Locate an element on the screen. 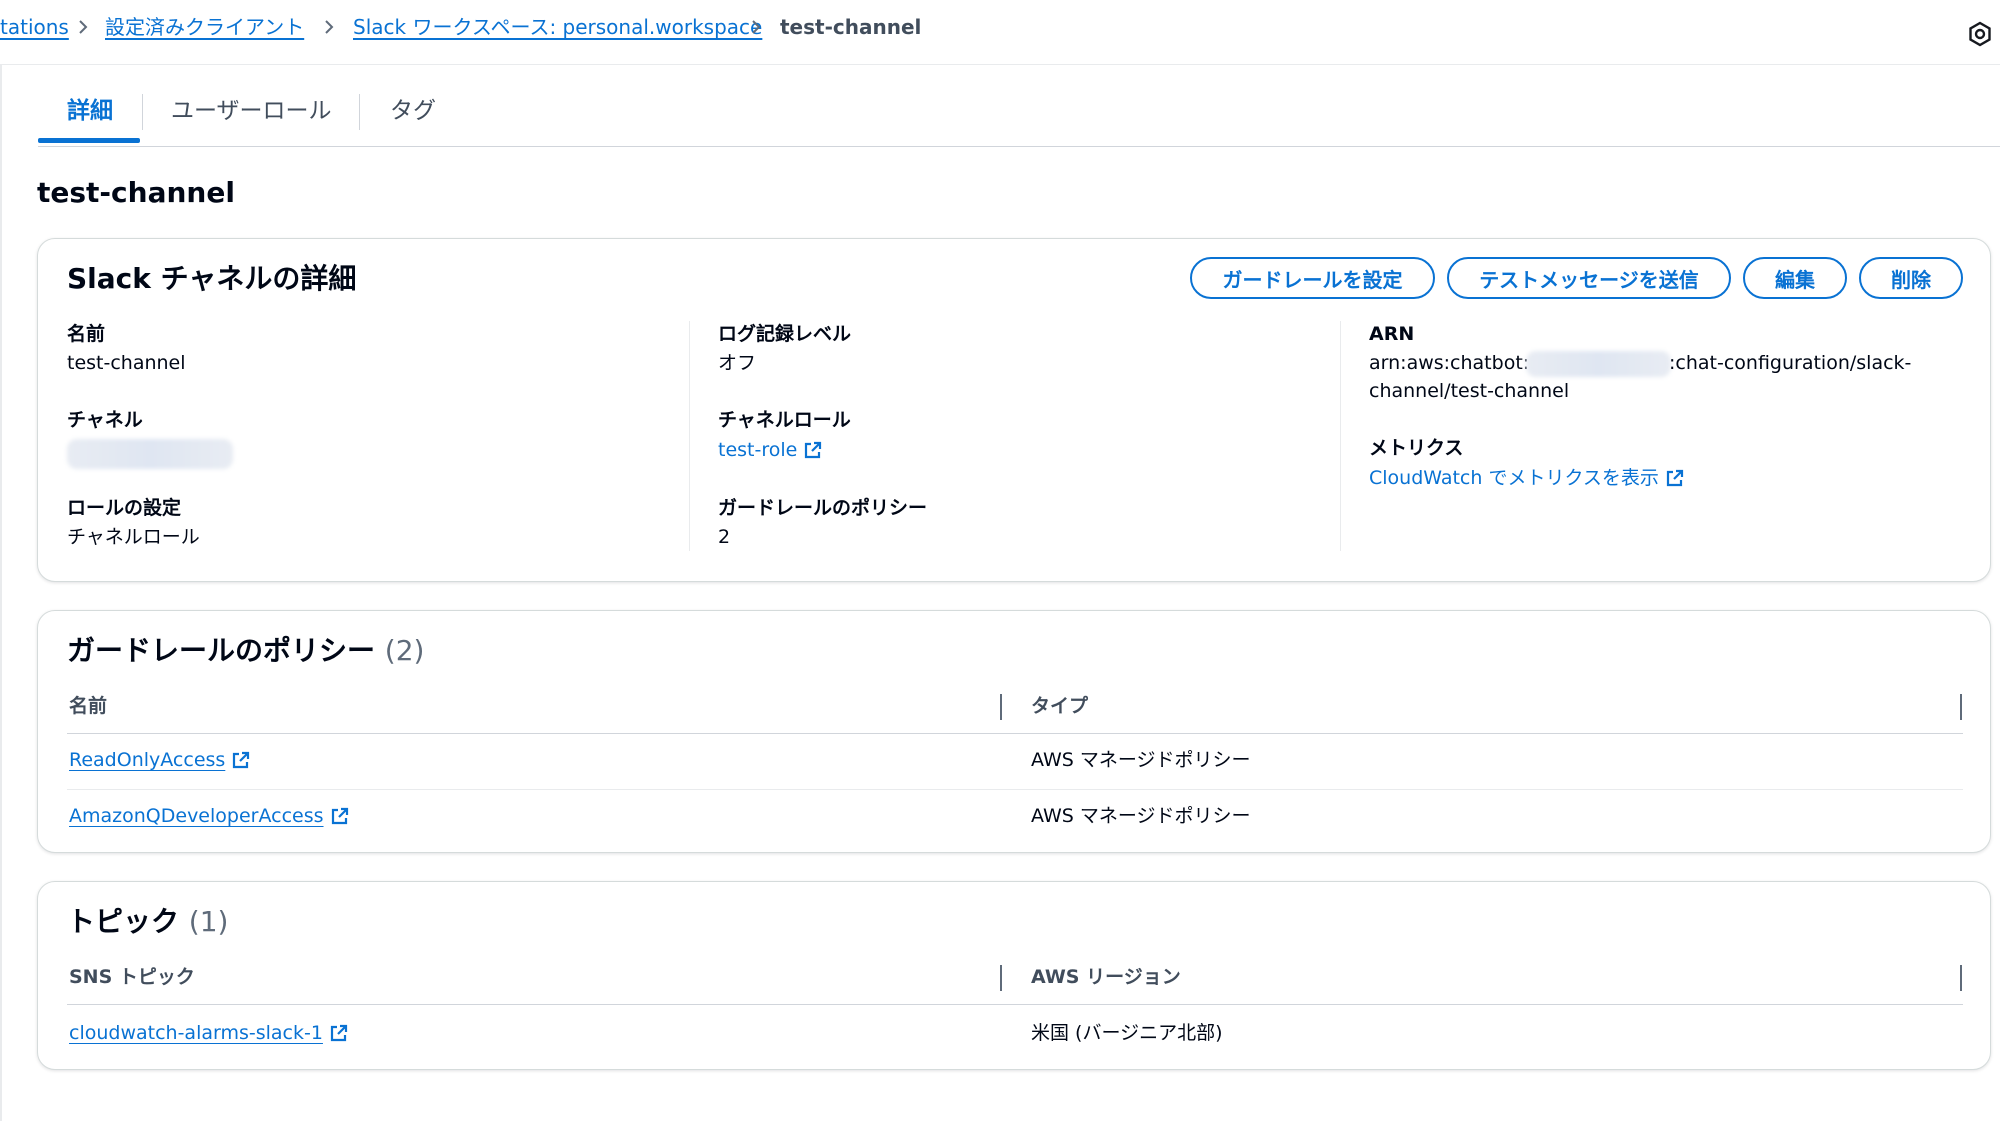 The width and height of the screenshot is (2000, 1121). row-divider is located at coordinates (1015, 789).